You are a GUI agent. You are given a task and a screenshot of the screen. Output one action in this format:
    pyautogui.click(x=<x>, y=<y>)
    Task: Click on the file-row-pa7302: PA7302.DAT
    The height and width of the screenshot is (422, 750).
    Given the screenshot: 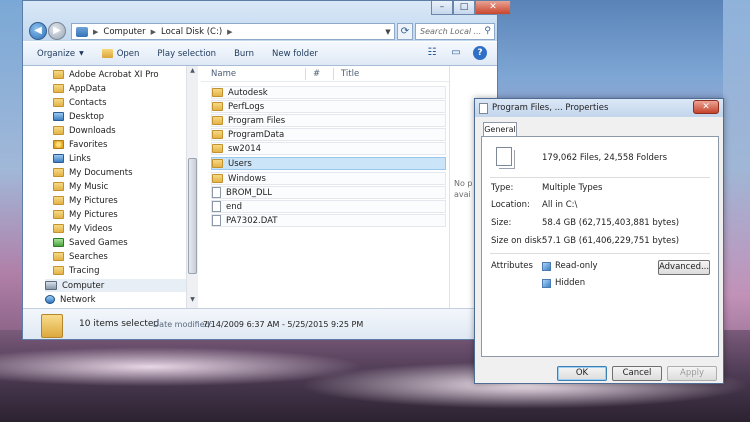 What is the action you would take?
    pyautogui.click(x=328, y=220)
    